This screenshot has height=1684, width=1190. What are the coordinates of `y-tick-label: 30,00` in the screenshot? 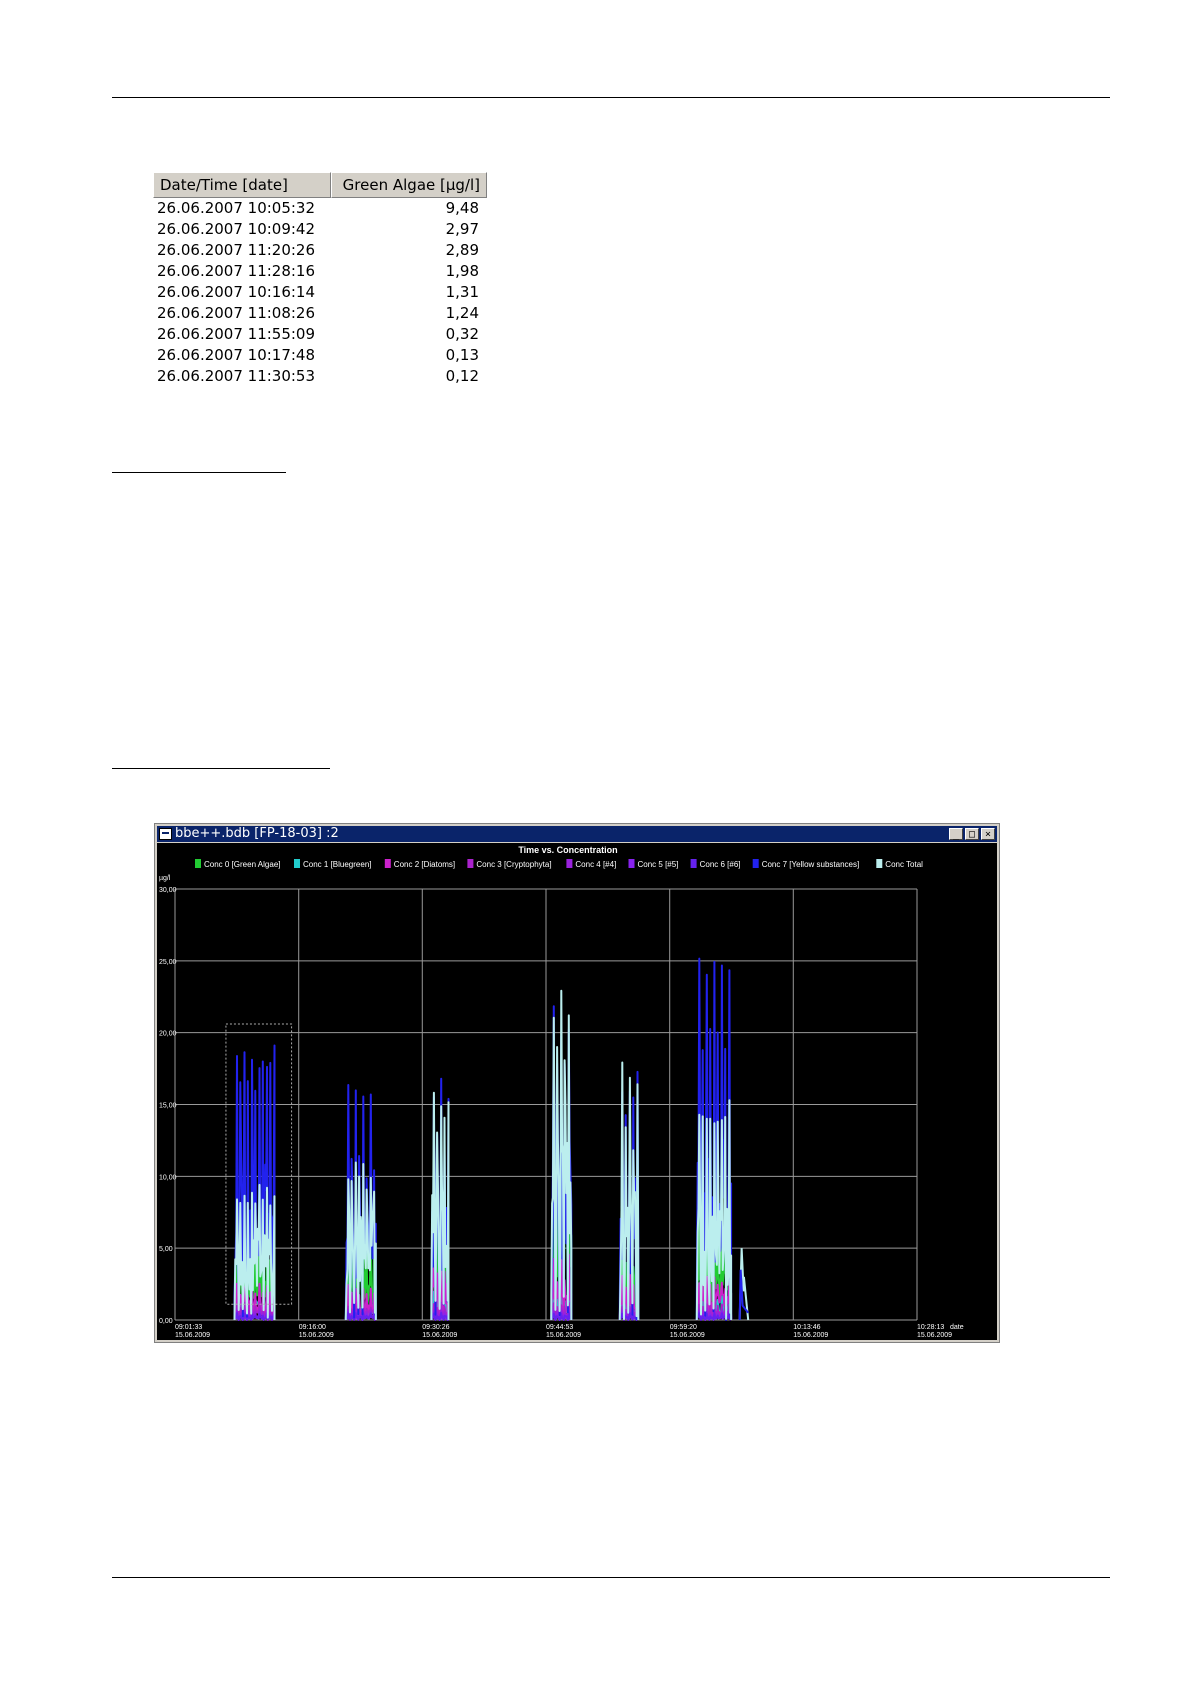 It's located at (168, 890).